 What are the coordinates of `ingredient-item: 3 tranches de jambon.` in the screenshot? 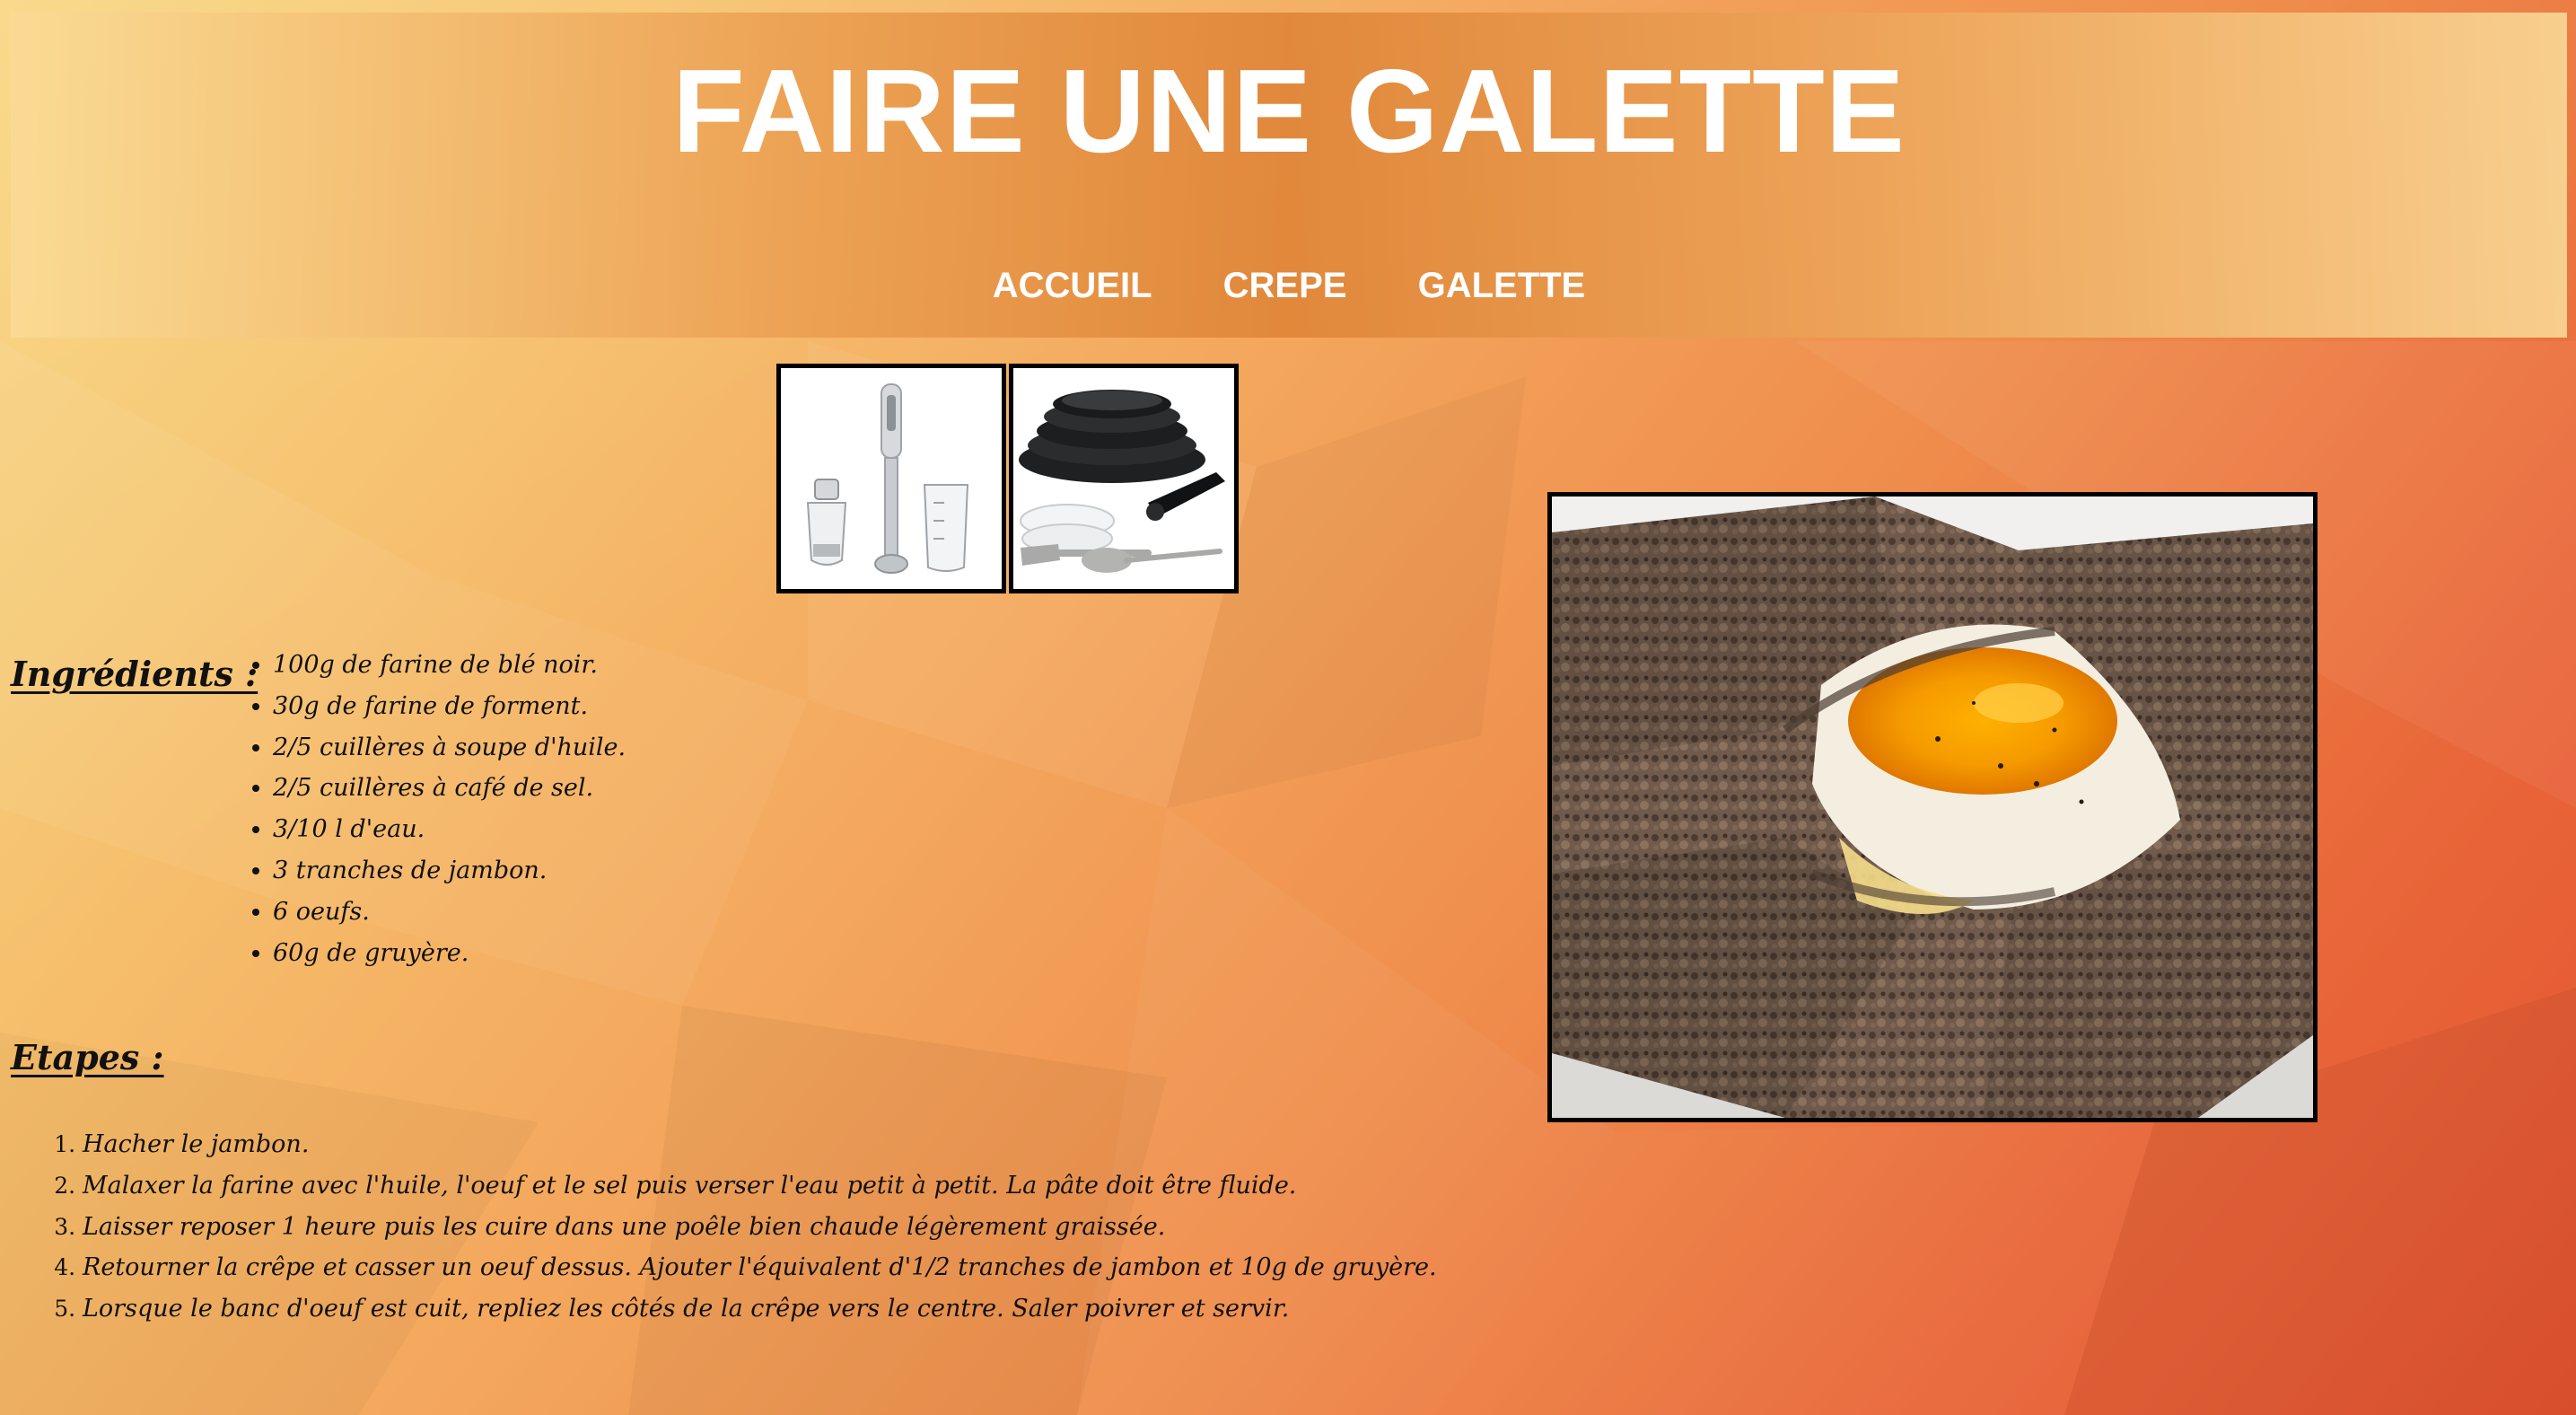 It's located at (449, 871).